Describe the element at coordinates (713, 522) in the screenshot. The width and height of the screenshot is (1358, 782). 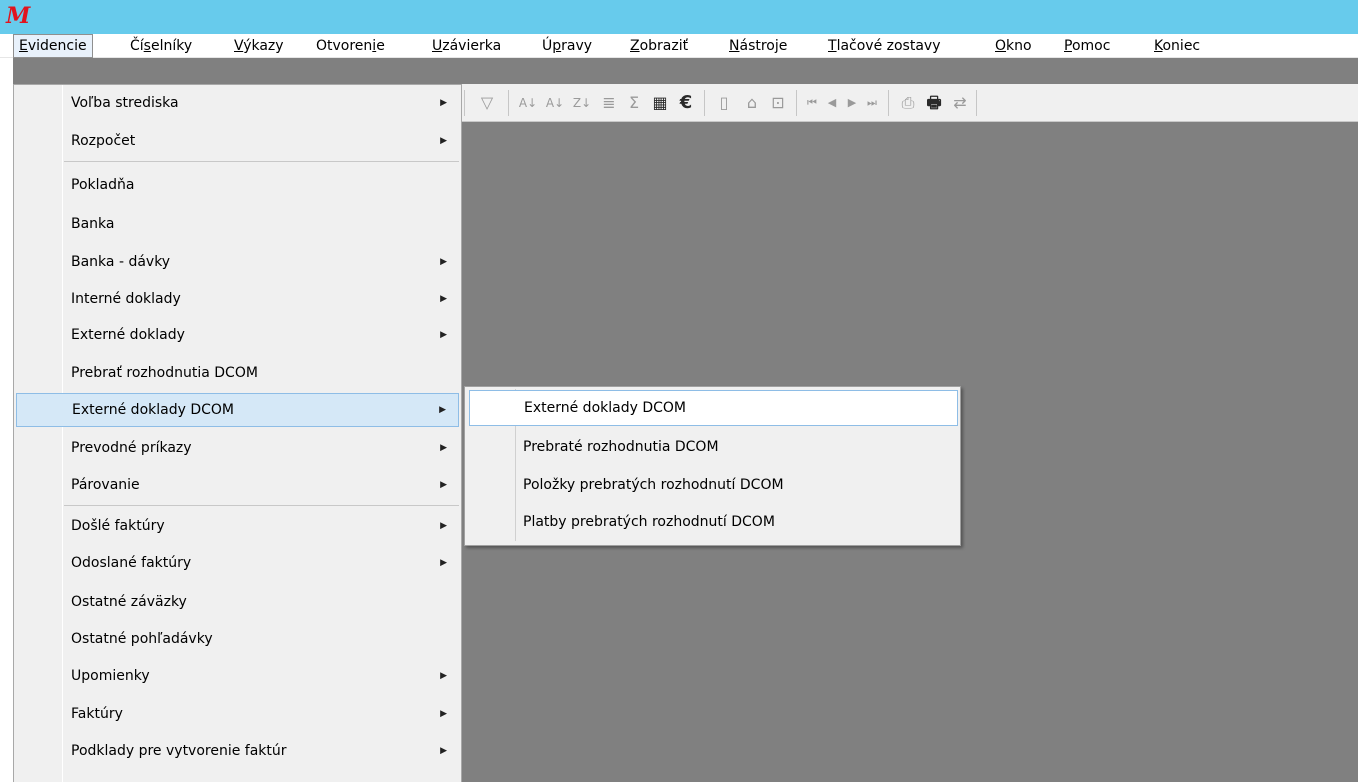
I see `submenu-item-platby-prebratych-rozhodnuti-dcom: Platby prebratých rozhodnutí DCOM` at that location.